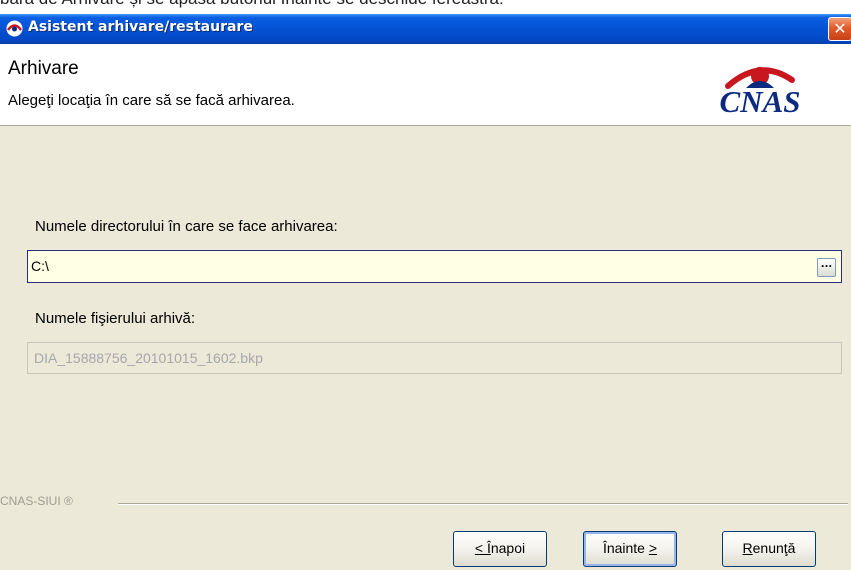 The width and height of the screenshot is (851, 570). What do you see at coordinates (774, 548) in the screenshot?
I see `cancel-label-rest: enunţă` at bounding box center [774, 548].